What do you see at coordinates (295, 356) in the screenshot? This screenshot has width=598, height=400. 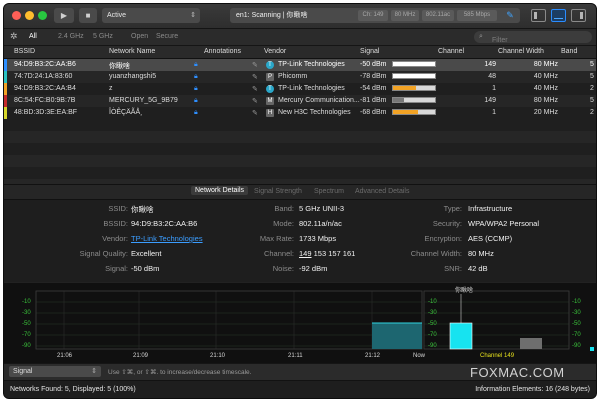 I see `x-tick-4: 21:11` at bounding box center [295, 356].